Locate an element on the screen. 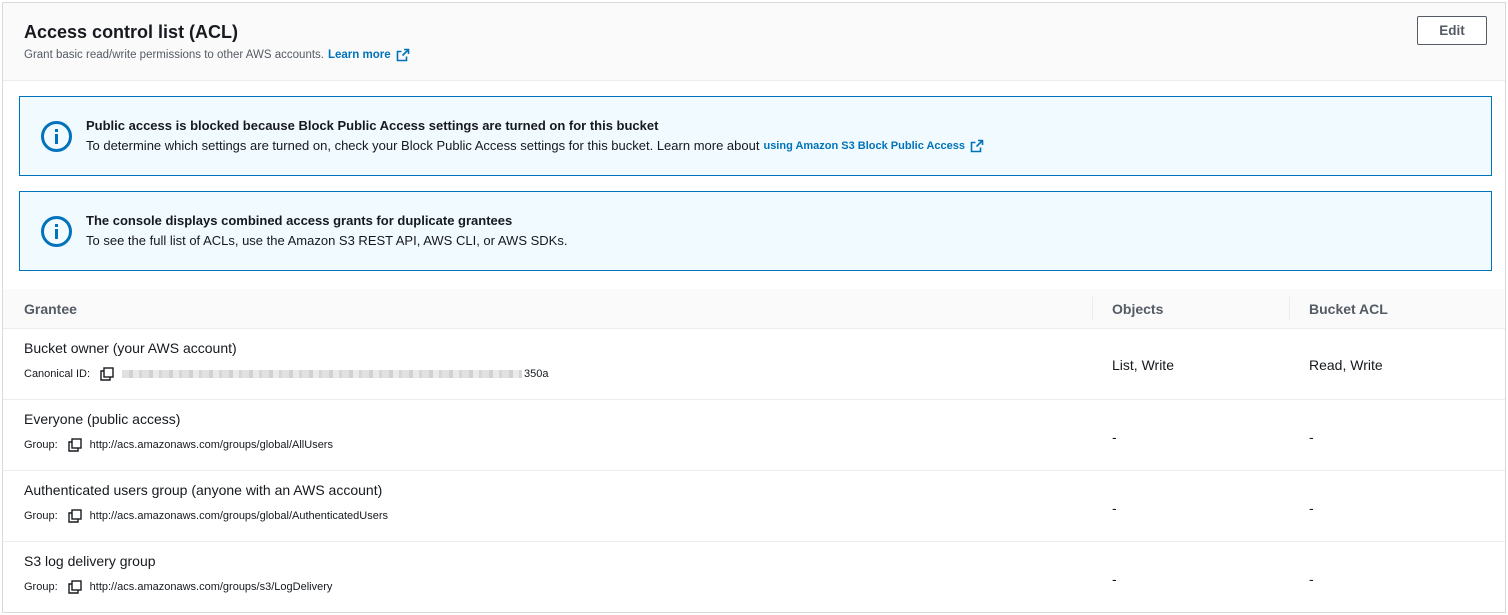  bucket-acl-permission: Read, Write is located at coordinates (1346, 365).